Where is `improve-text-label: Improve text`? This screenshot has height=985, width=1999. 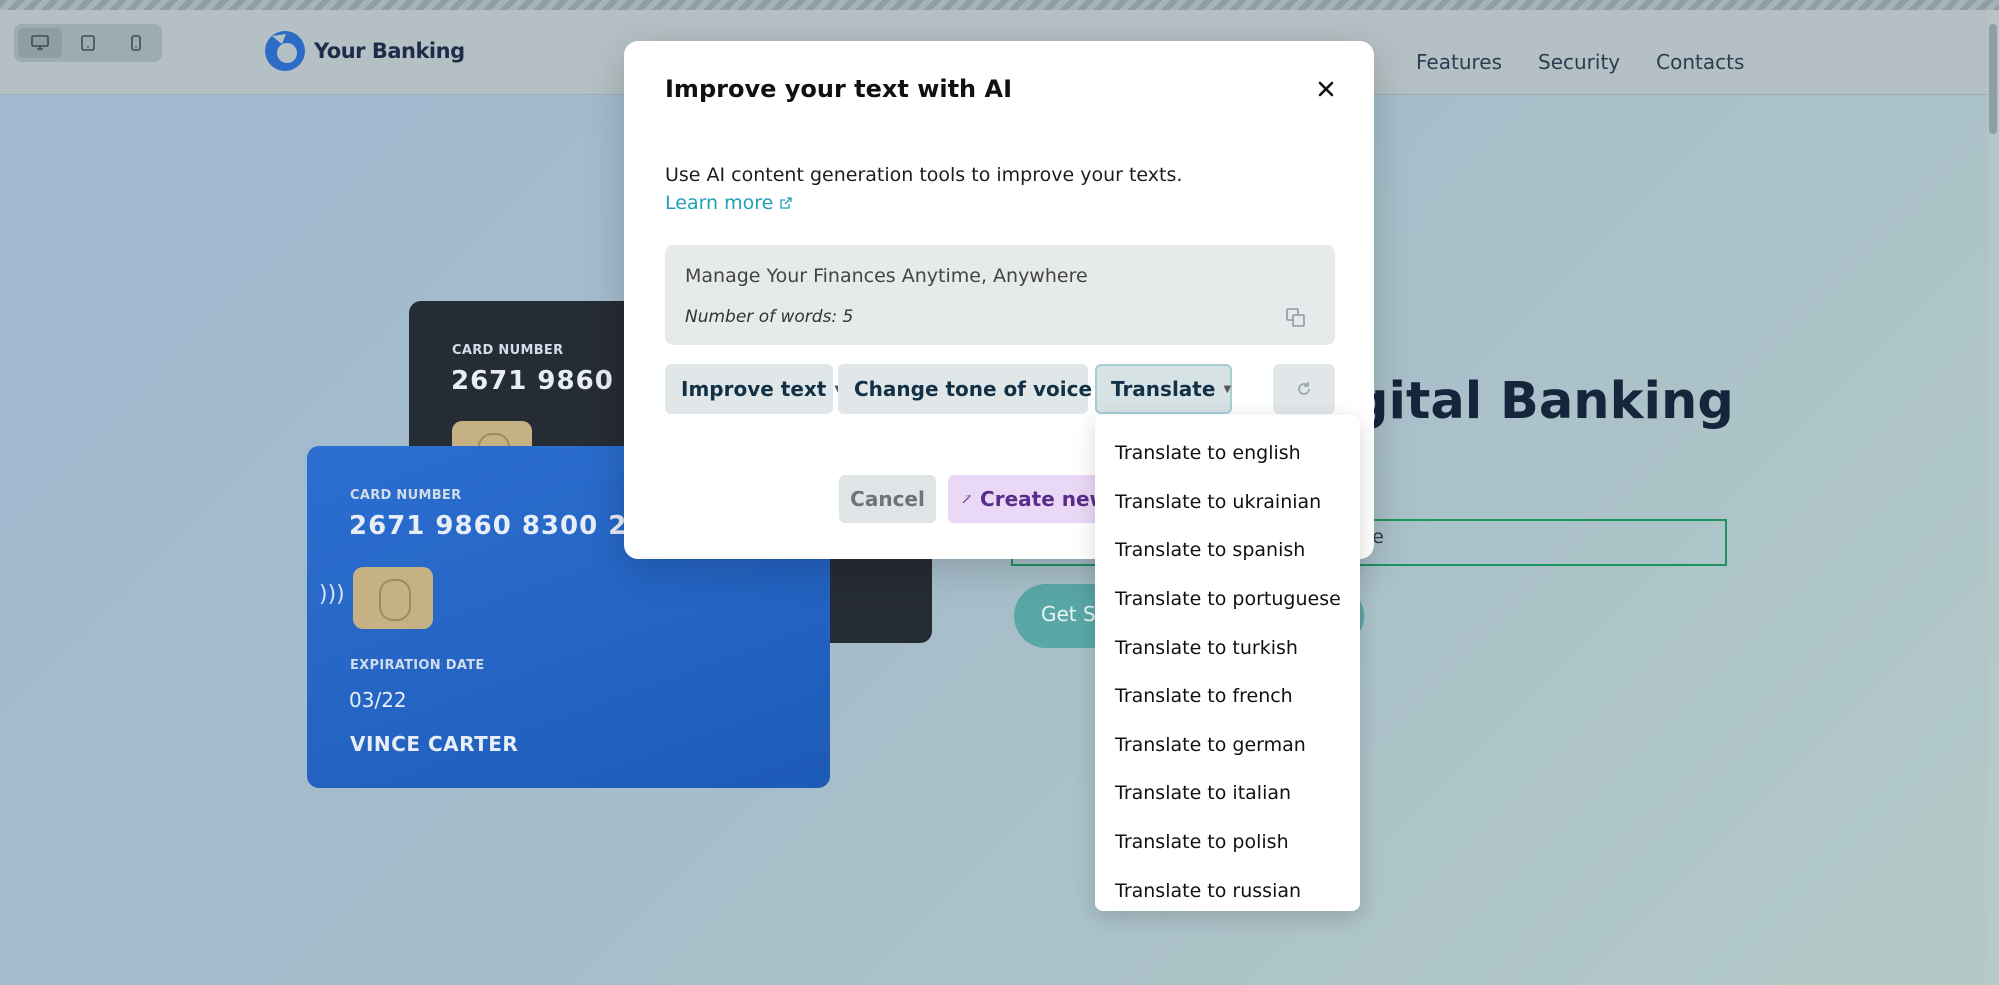 improve-text-label: Improve text is located at coordinates (754, 389).